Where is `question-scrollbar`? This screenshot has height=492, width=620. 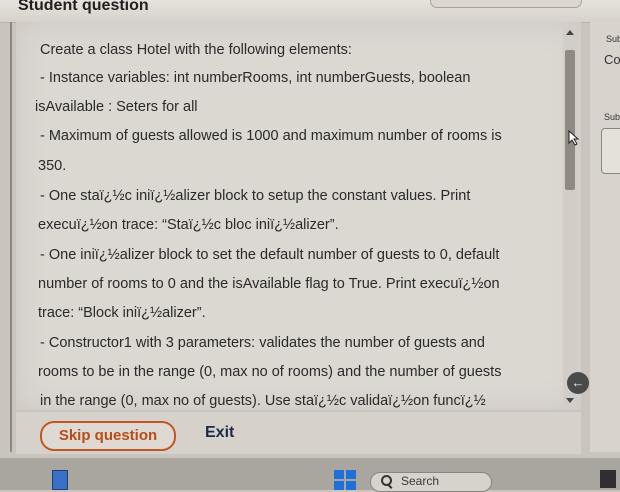 question-scrollbar is located at coordinates (570, 218).